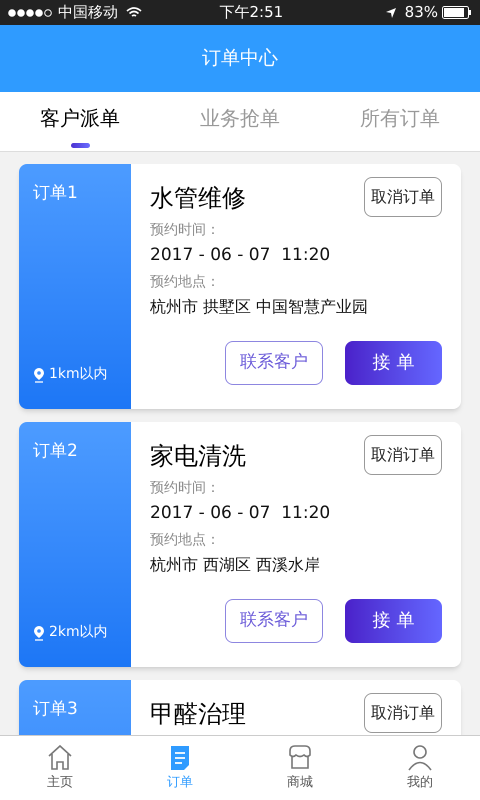 This screenshot has height=800, width=480. Describe the element at coordinates (78, 374) in the screenshot. I see `distance-text: 1km以内` at that location.